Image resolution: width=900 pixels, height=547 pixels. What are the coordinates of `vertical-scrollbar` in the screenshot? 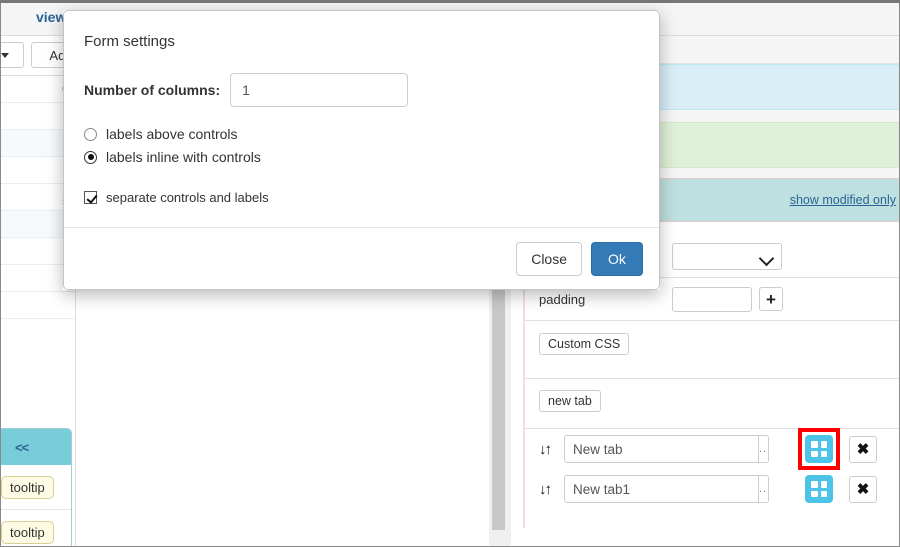 It's located at (500, 412).